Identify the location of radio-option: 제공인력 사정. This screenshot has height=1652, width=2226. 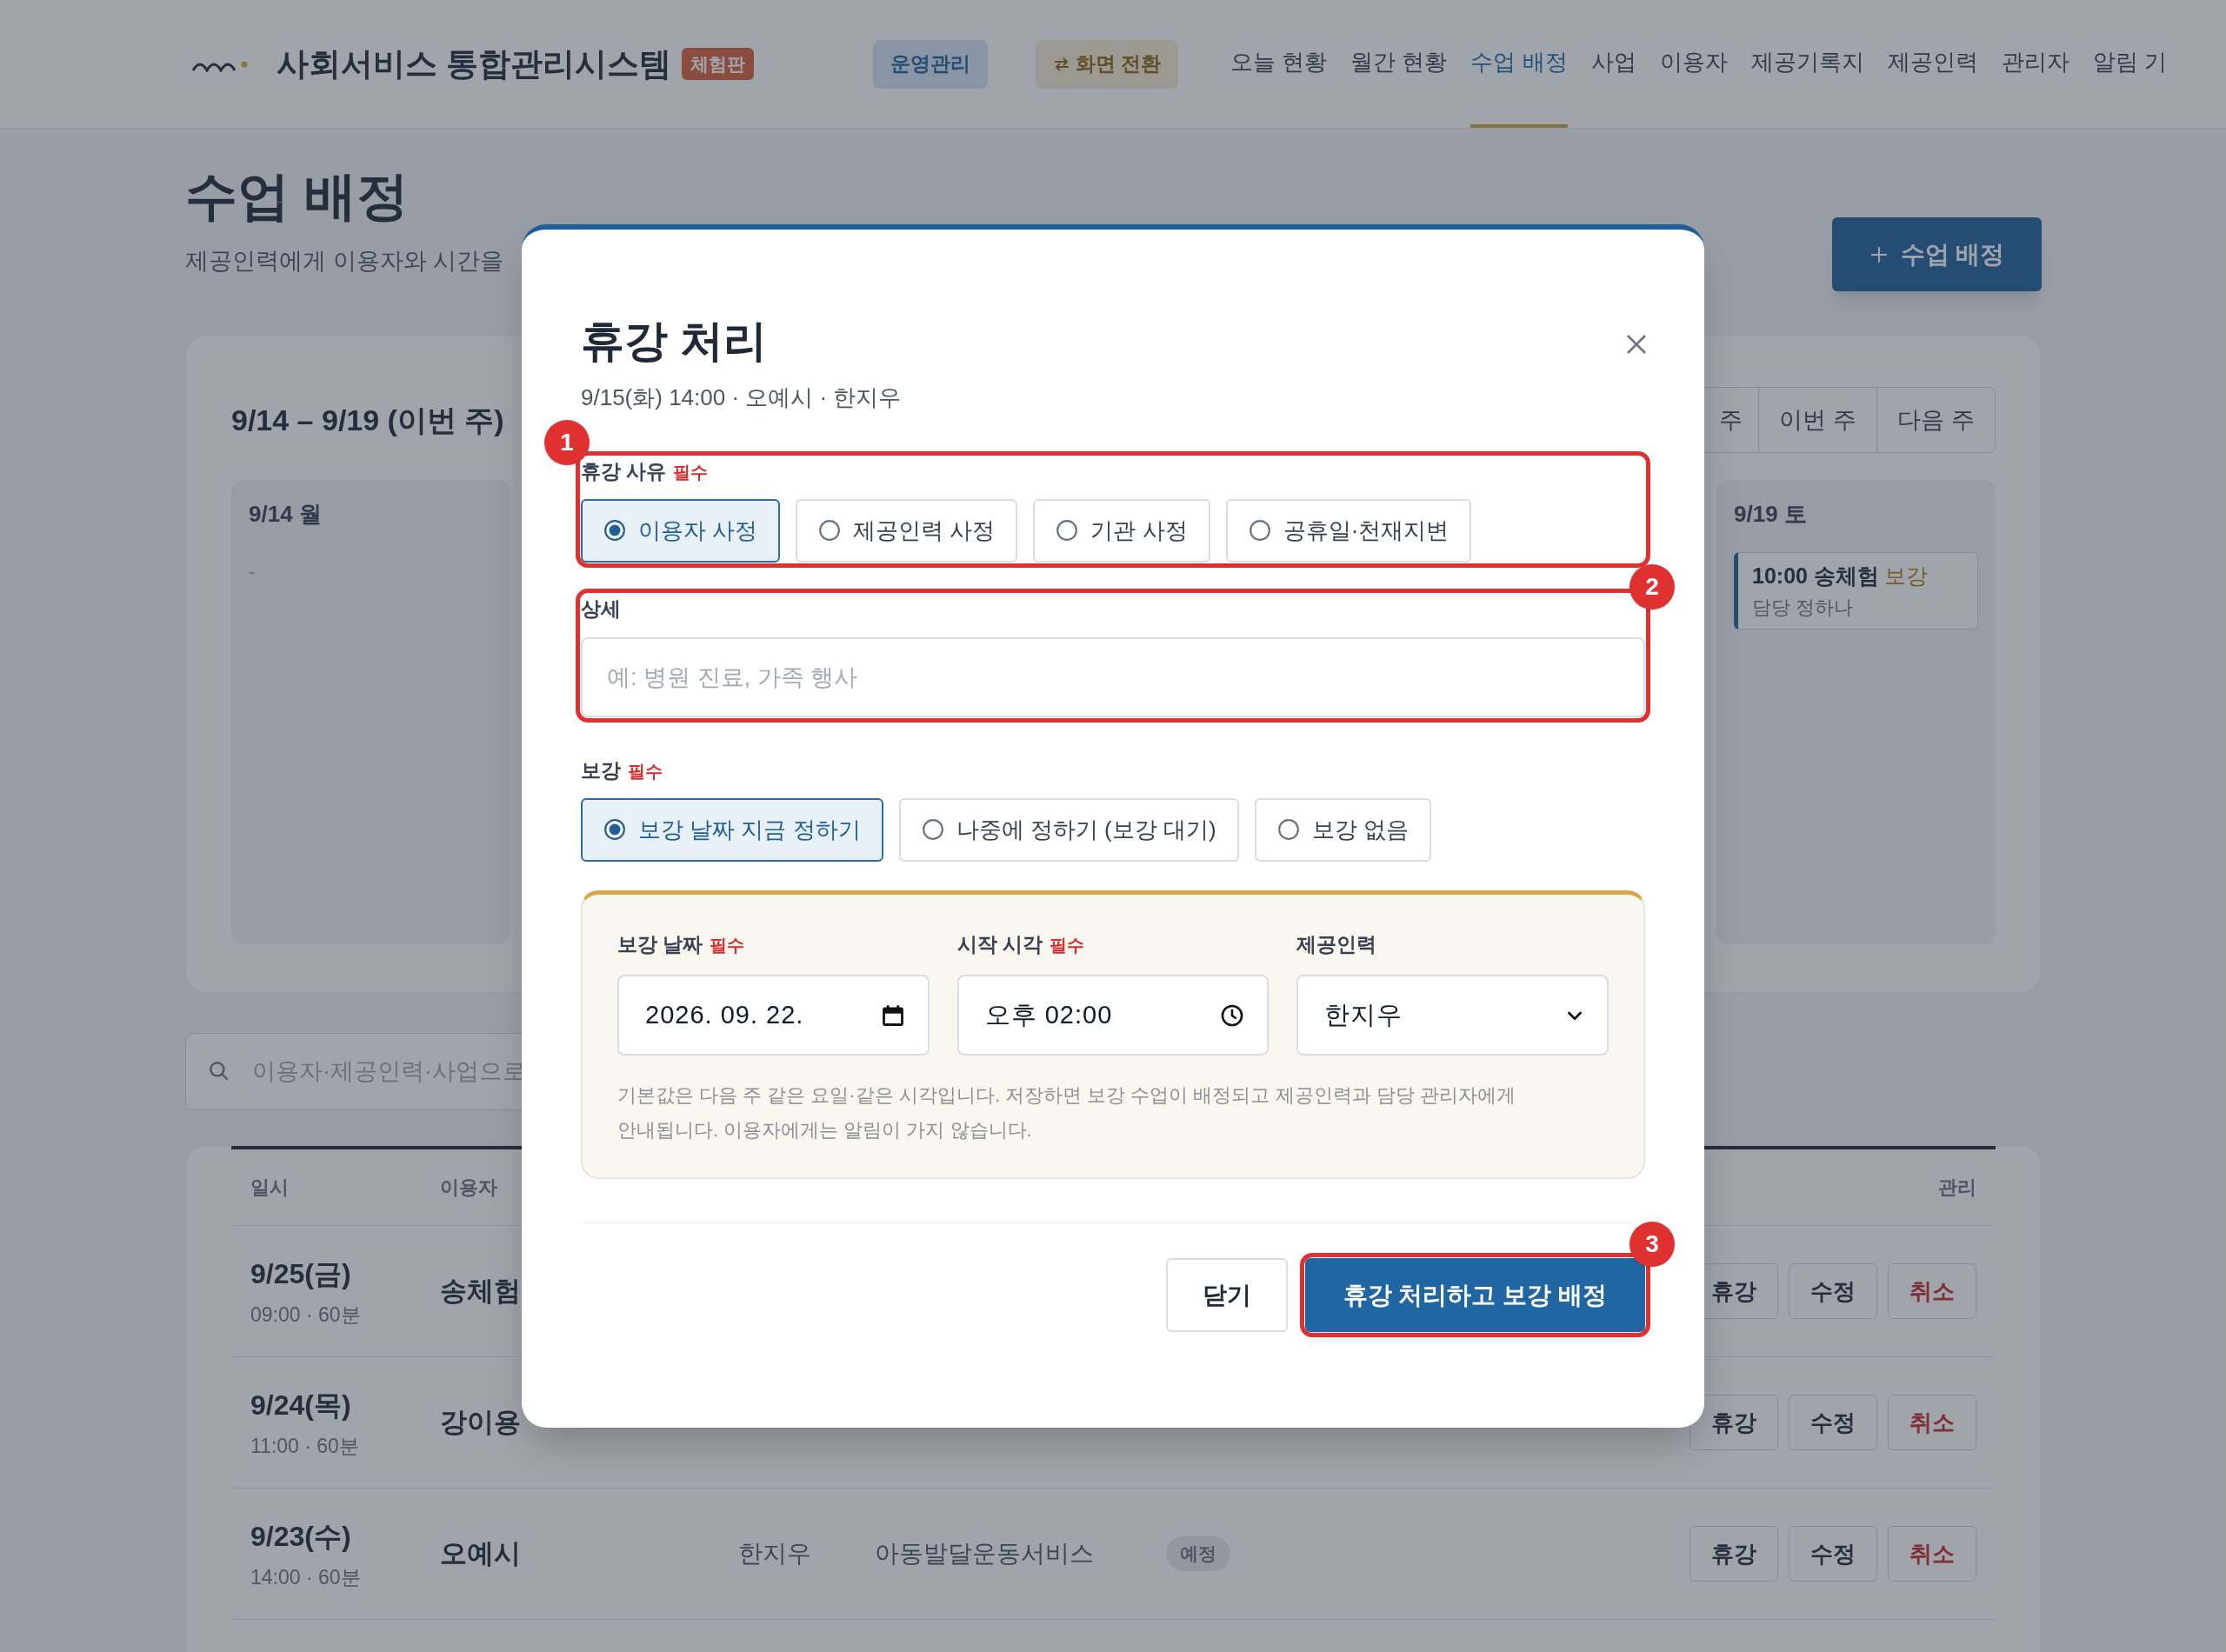
(907, 530).